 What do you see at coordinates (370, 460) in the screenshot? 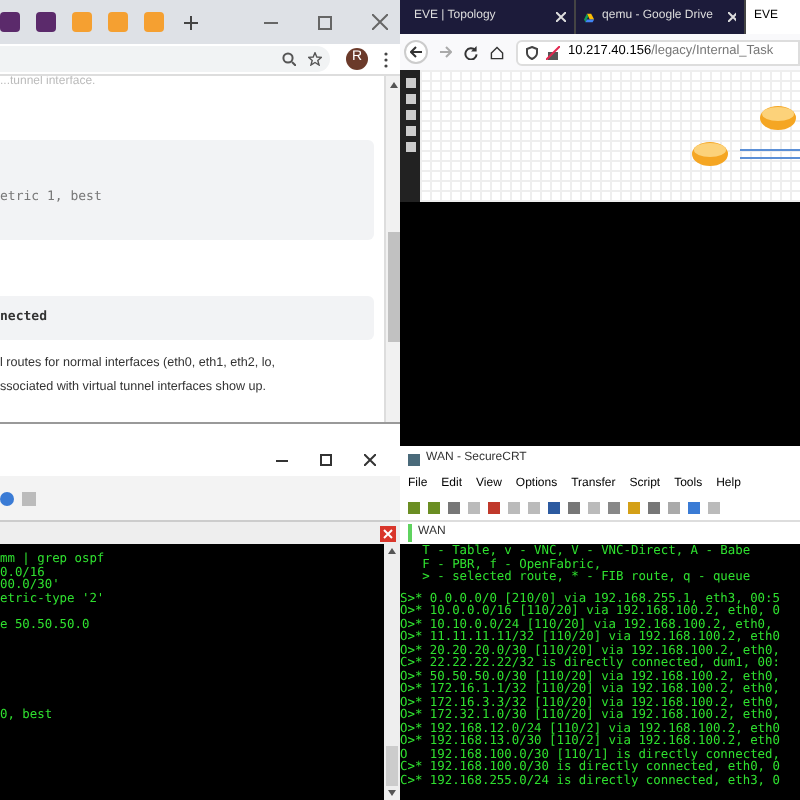
I see `close-icon` at bounding box center [370, 460].